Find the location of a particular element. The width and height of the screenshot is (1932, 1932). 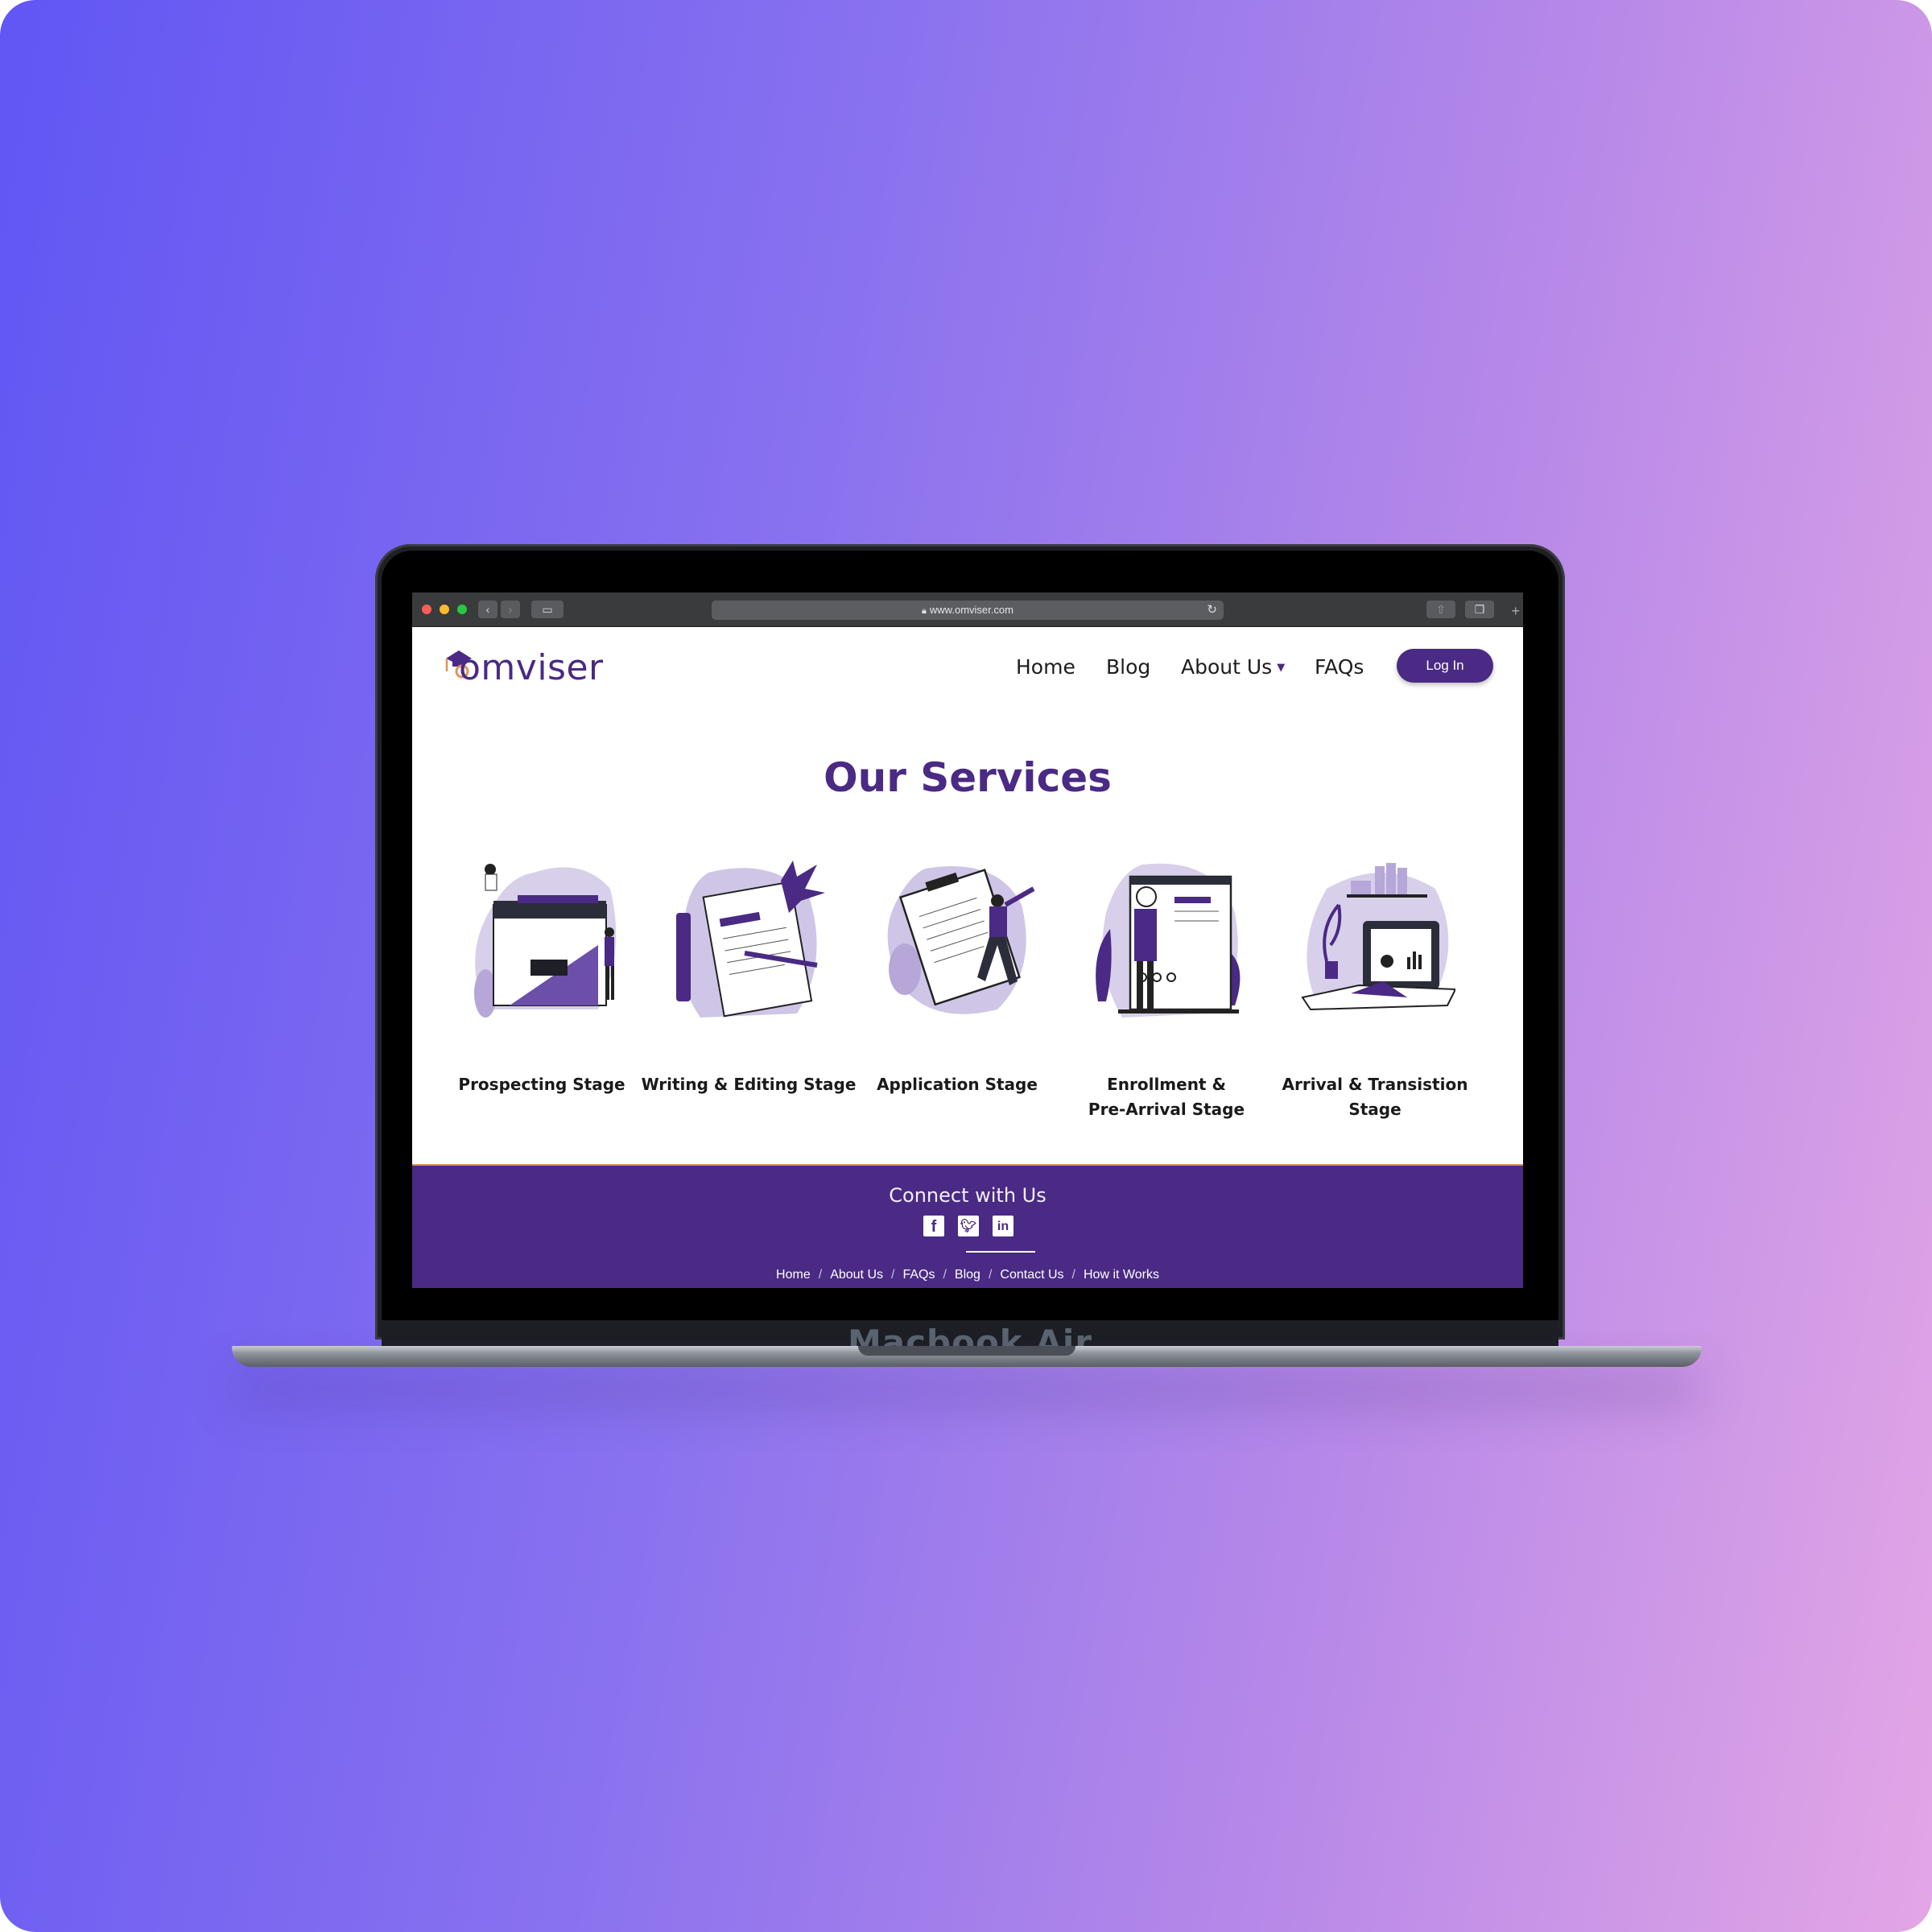

service-card-prospecting: Prospecting Stage is located at coordinates (541, 977).